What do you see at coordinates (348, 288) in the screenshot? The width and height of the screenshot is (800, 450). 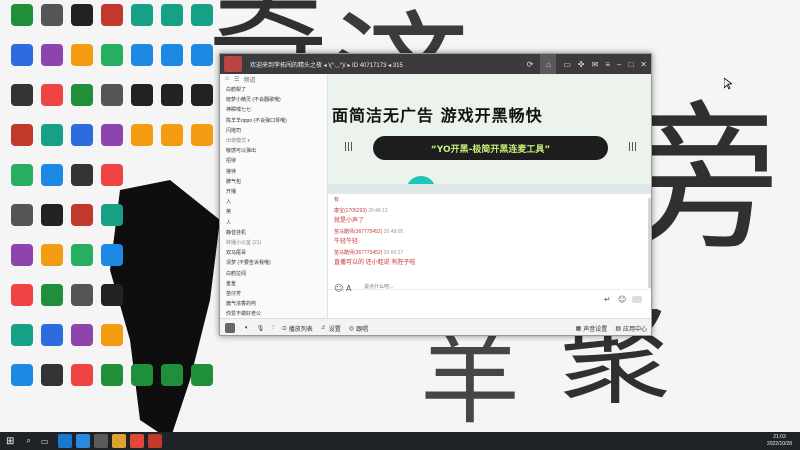 I see `font-icon: A` at bounding box center [348, 288].